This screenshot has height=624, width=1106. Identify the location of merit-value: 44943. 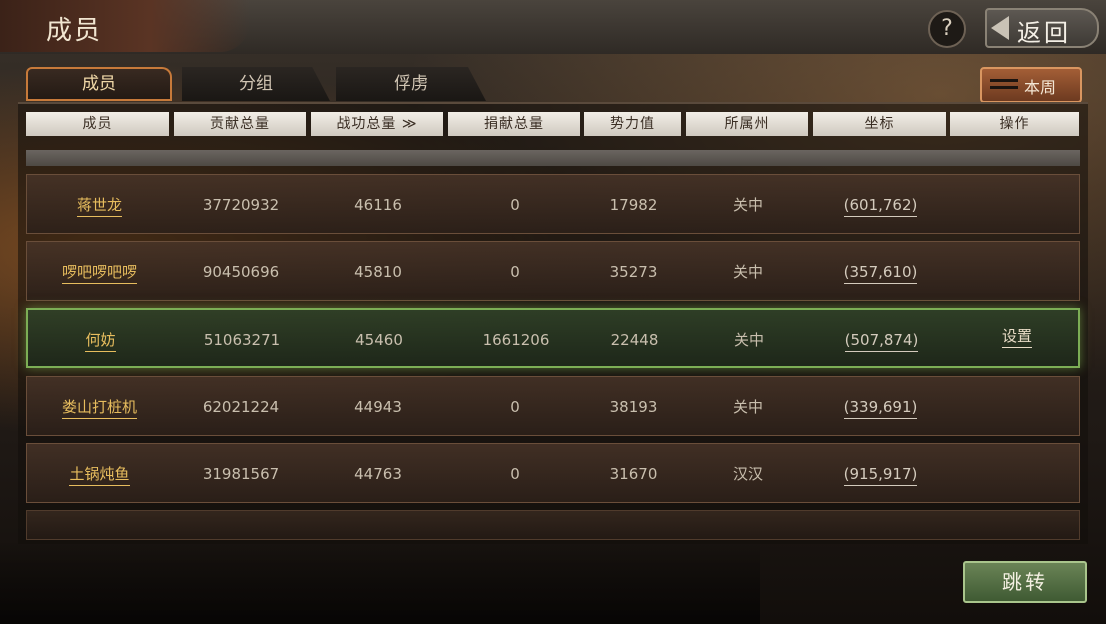
(378, 407).